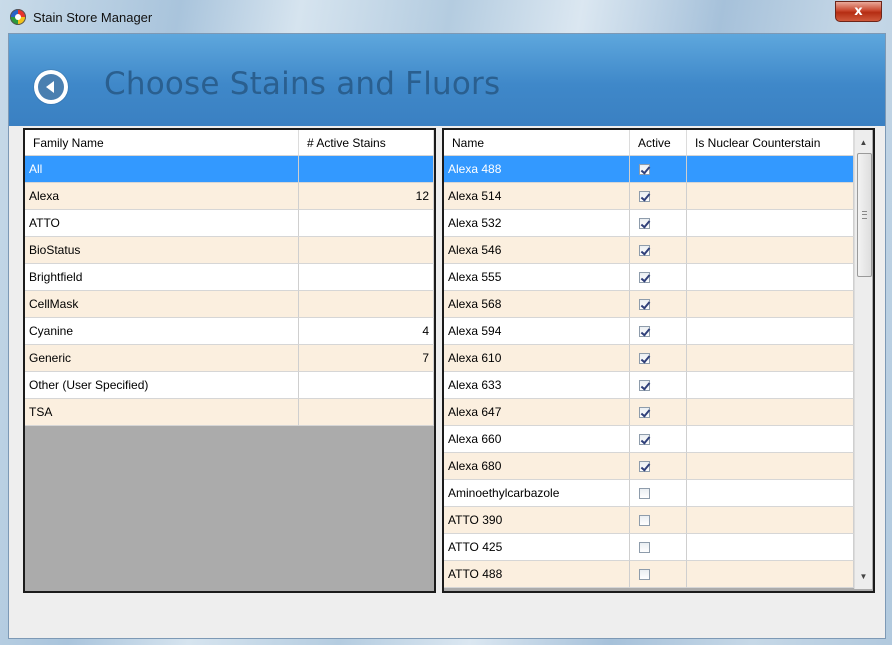 The image size is (892, 645). I want to click on family-row: BioStatus, so click(229, 250).